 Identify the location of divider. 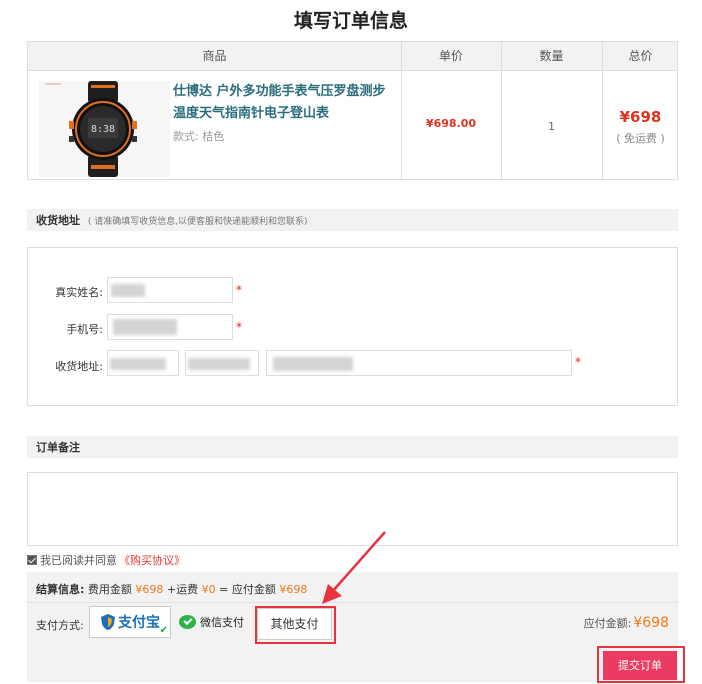
(352, 602).